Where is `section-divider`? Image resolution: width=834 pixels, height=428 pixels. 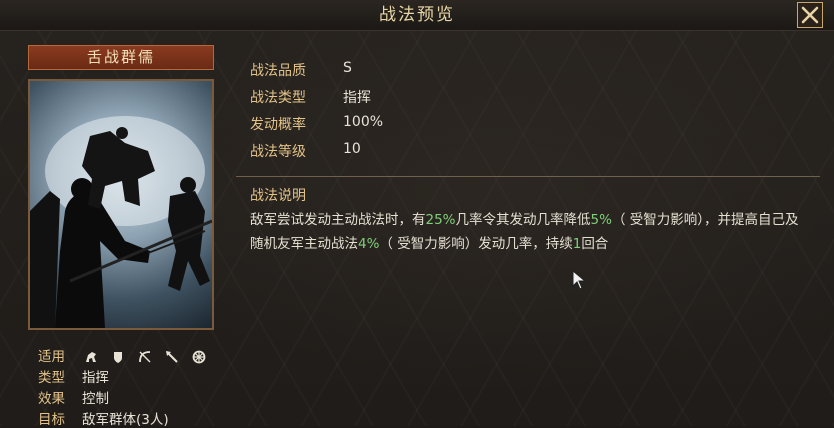 section-divider is located at coordinates (528, 176).